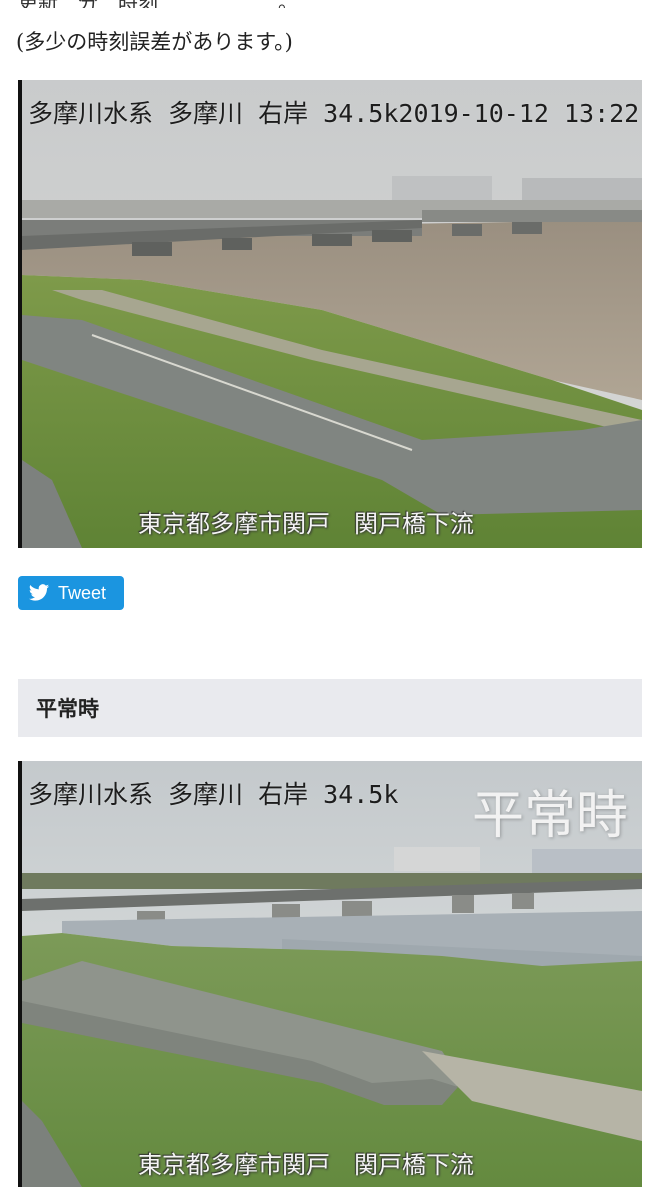  What do you see at coordinates (154, 42) in the screenshot?
I see `time-error-notice: (多少の時刻誤差があります。)` at bounding box center [154, 42].